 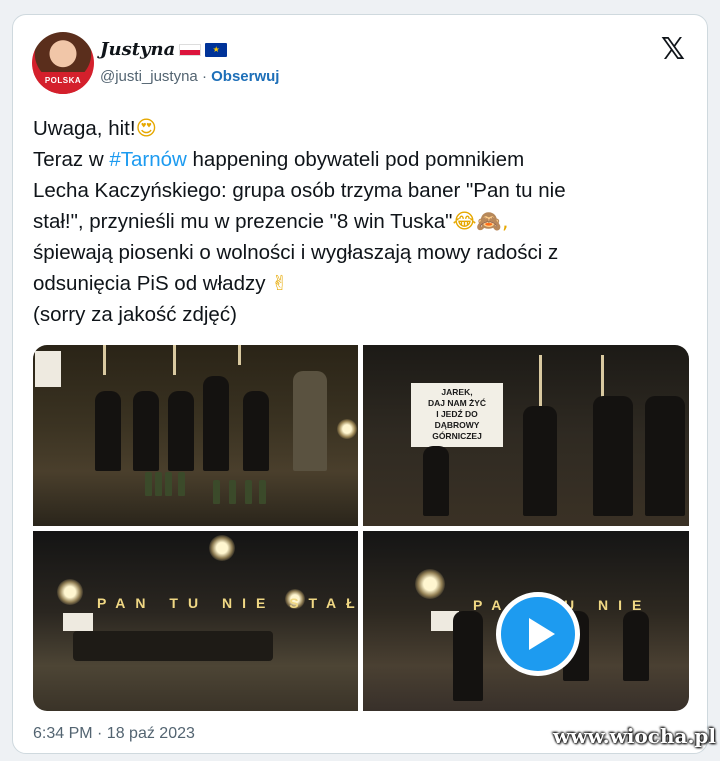 What do you see at coordinates (541, 634) in the screenshot?
I see `play-icon` at bounding box center [541, 634].